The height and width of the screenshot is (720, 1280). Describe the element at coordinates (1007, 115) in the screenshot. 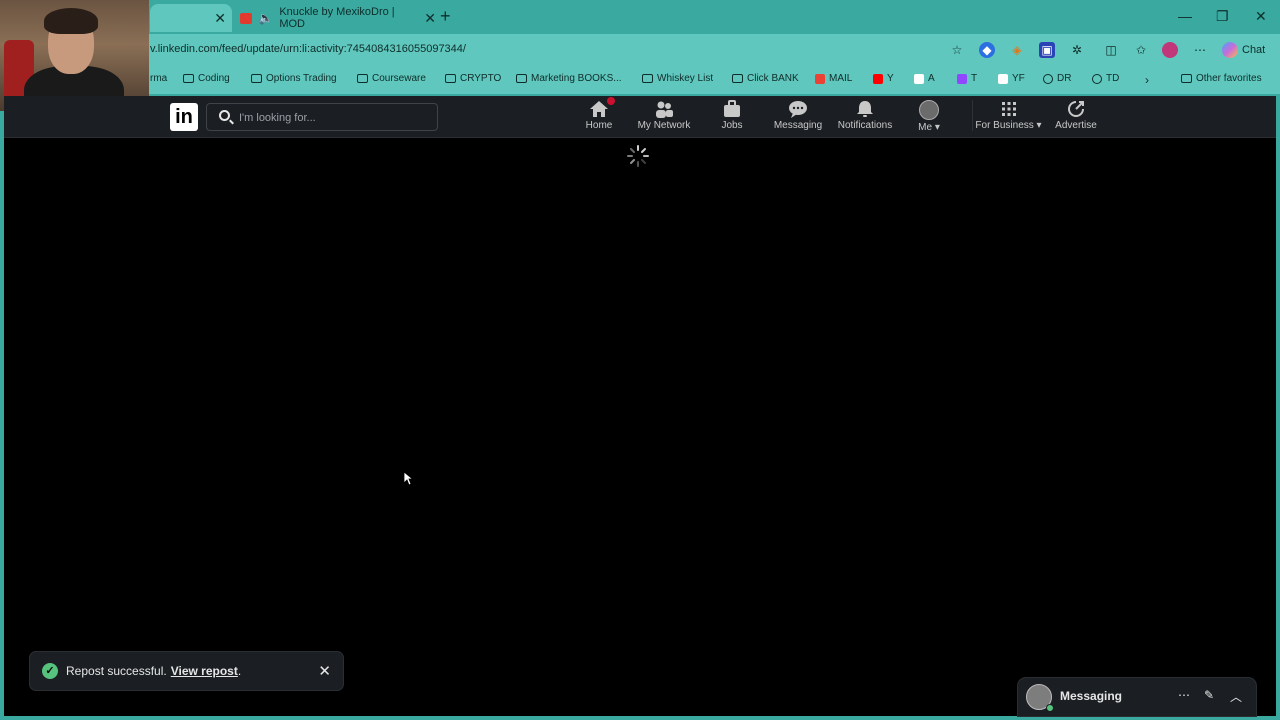

I see `nav-for-business: For Business ▾` at that location.